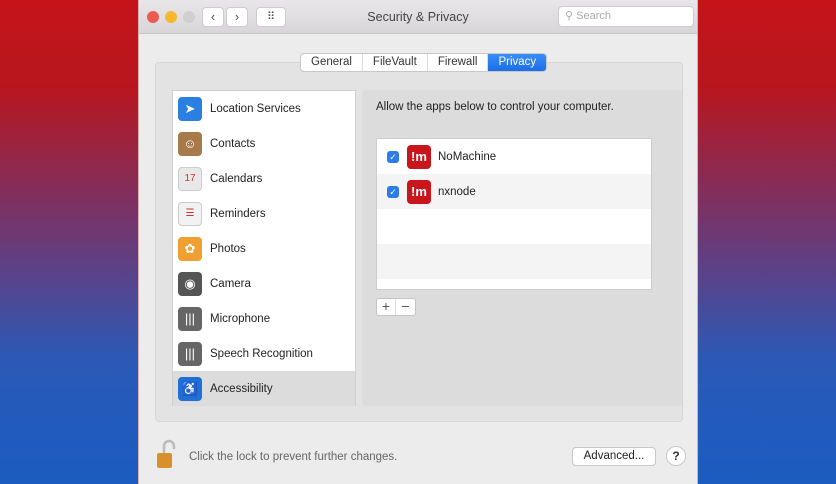 The image size is (836, 484). What do you see at coordinates (593, 16) in the screenshot?
I see `search-placeholder: Search` at bounding box center [593, 16].